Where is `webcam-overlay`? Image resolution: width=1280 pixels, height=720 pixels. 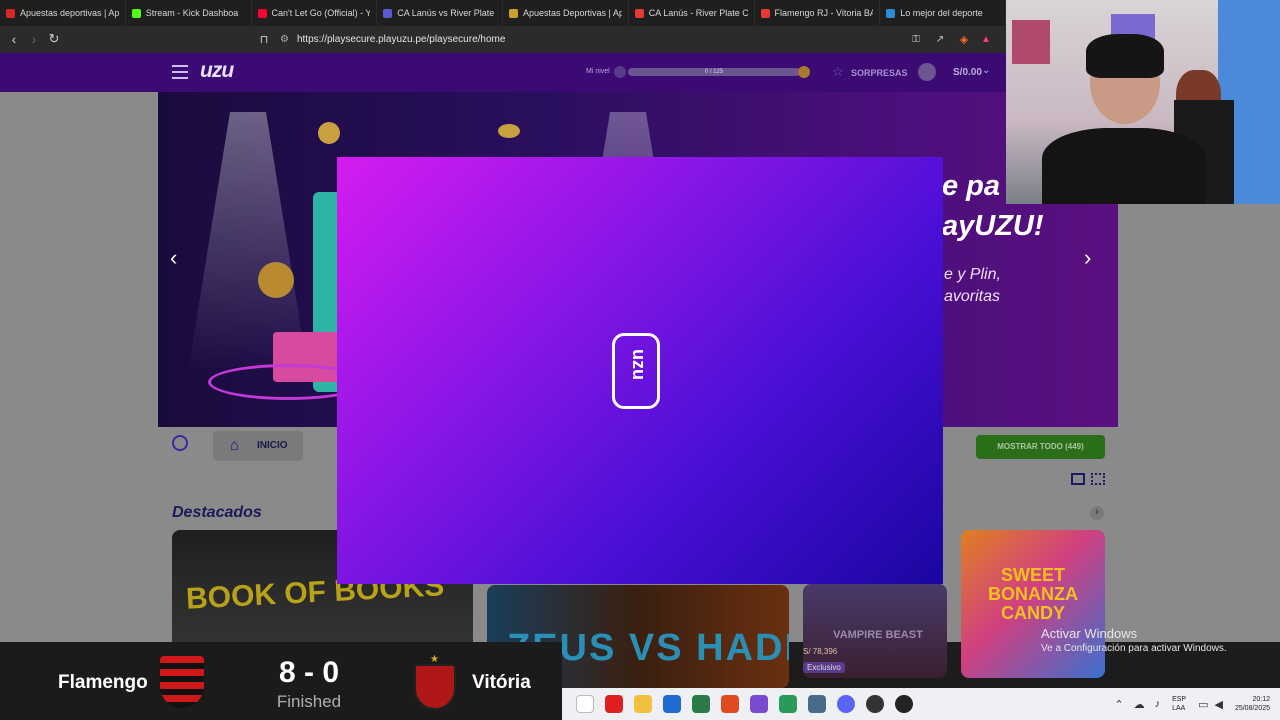 webcam-overlay is located at coordinates (1143, 102).